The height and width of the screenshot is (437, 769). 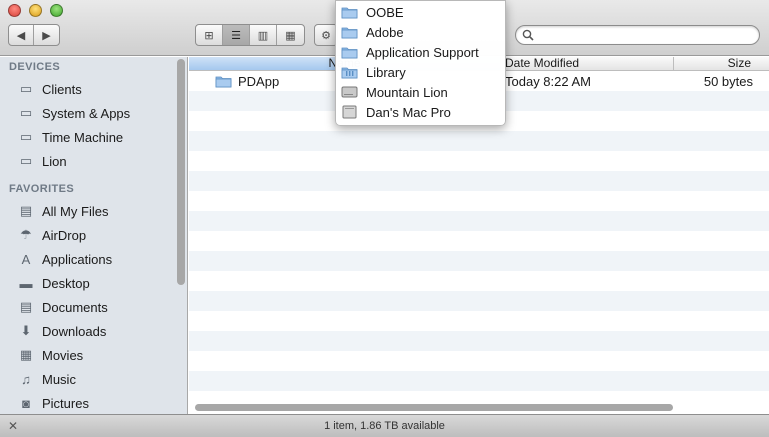 I want to click on path-menu-item: Adobe, so click(x=420, y=32).